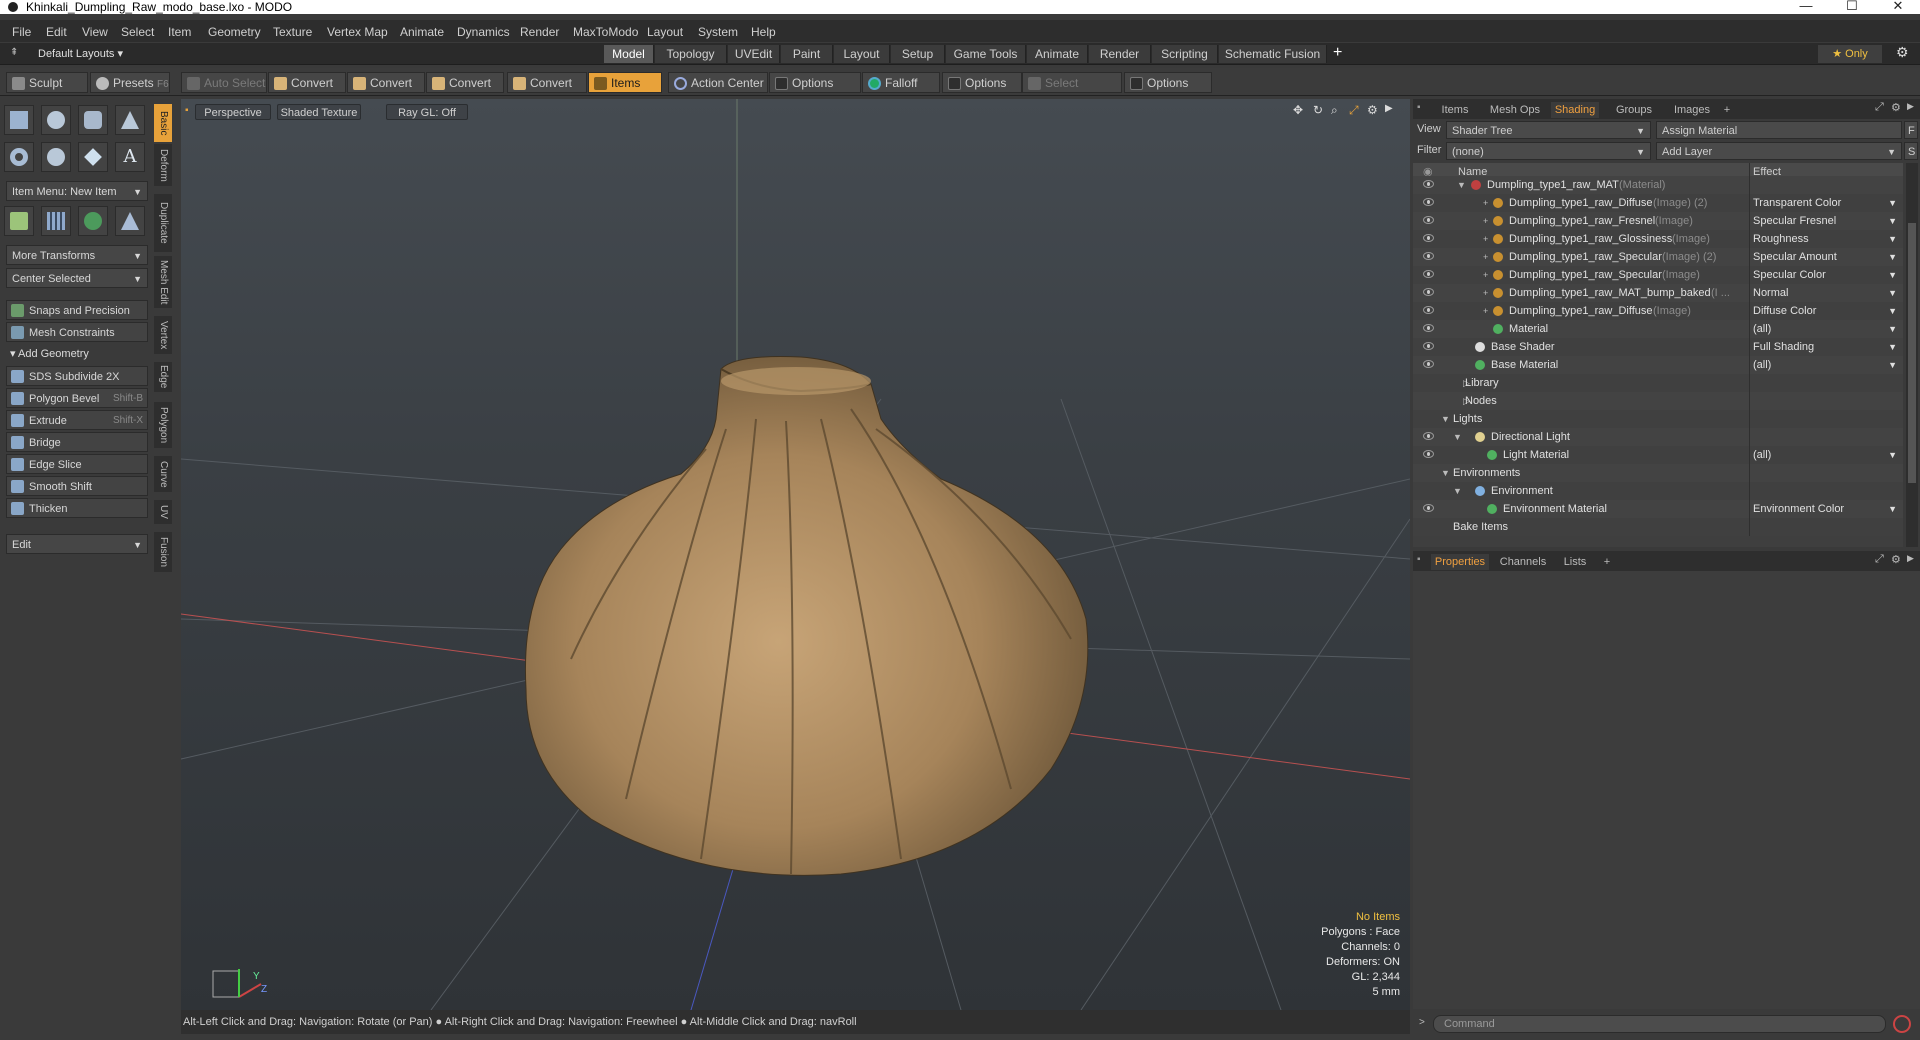  Describe the element at coordinates (292, 32) in the screenshot. I see `menu-texture: Texture` at that location.